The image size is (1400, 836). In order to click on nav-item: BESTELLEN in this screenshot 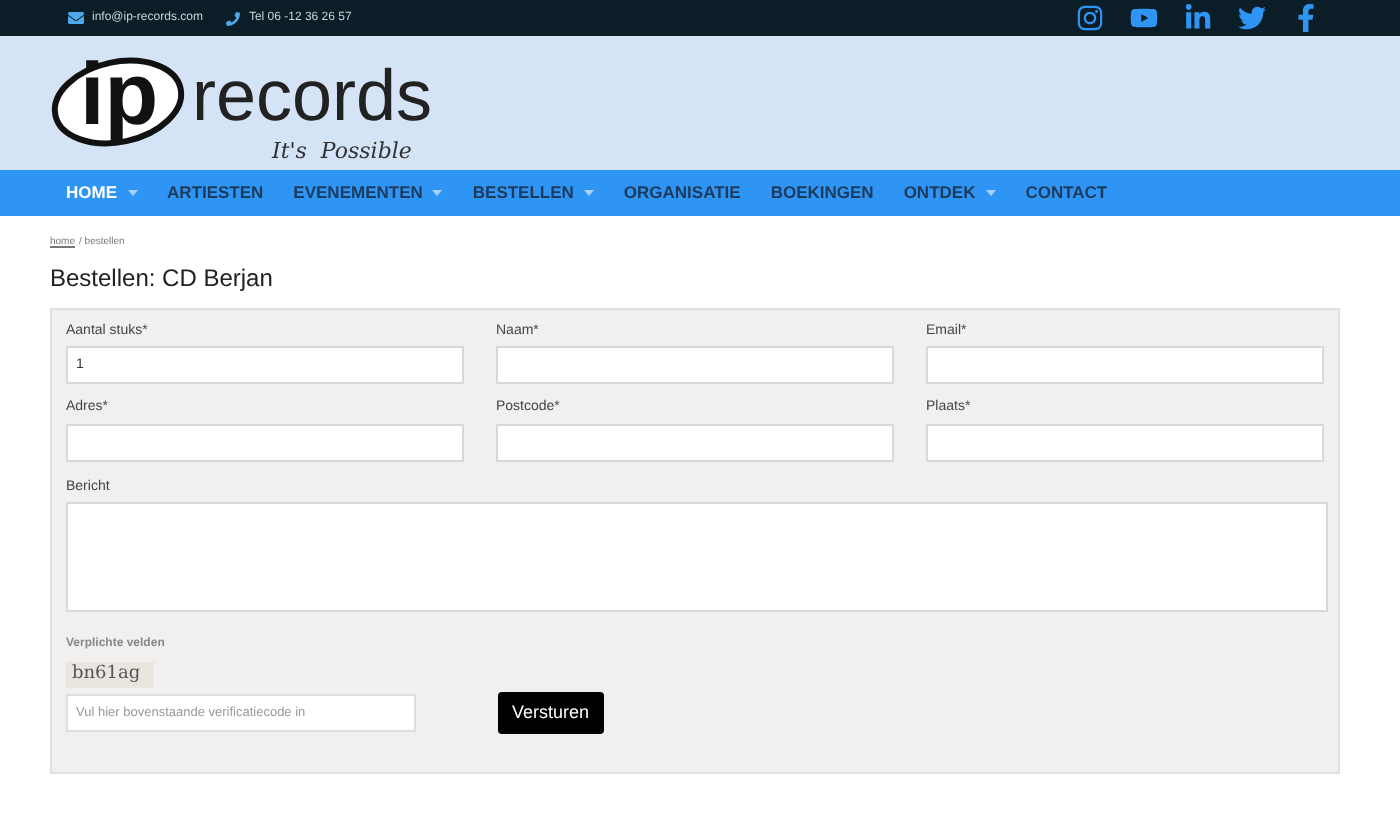, I will do `click(533, 193)`.